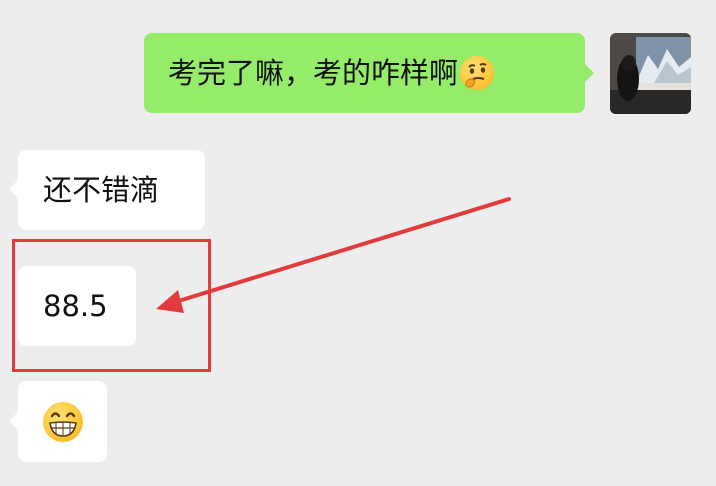  What do you see at coordinates (333, 255) in the screenshot?
I see `annotation-arrow` at bounding box center [333, 255].